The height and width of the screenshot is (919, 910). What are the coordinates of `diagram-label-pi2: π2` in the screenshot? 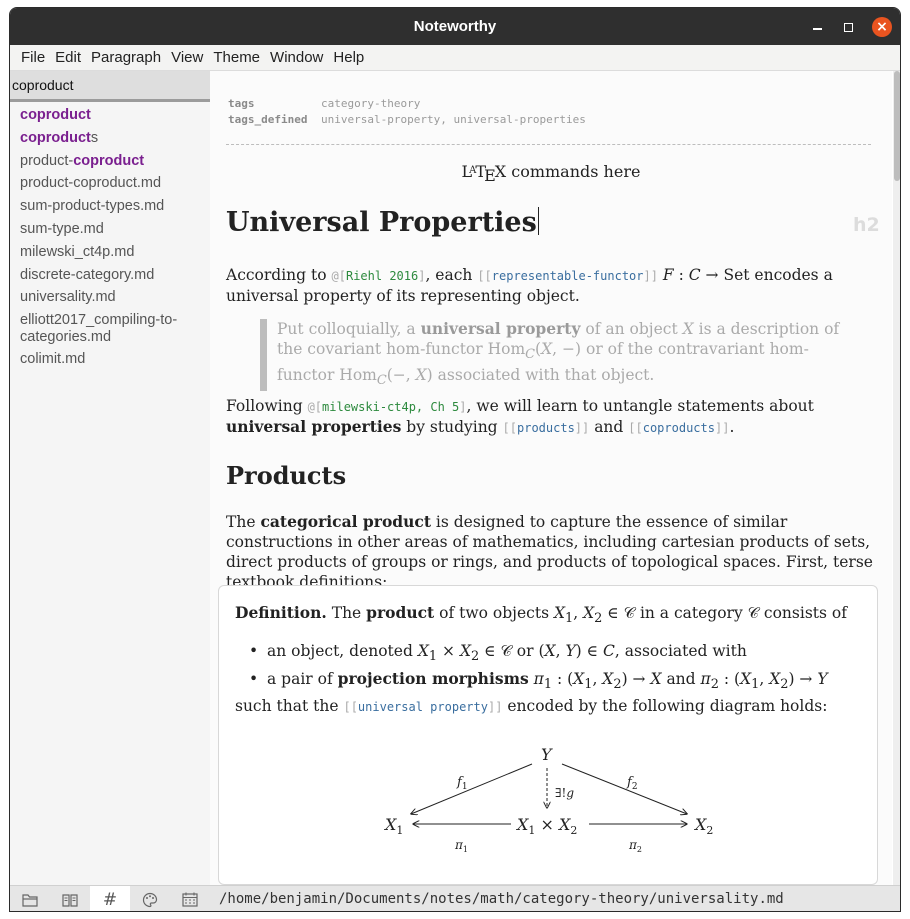 It's located at (635, 846).